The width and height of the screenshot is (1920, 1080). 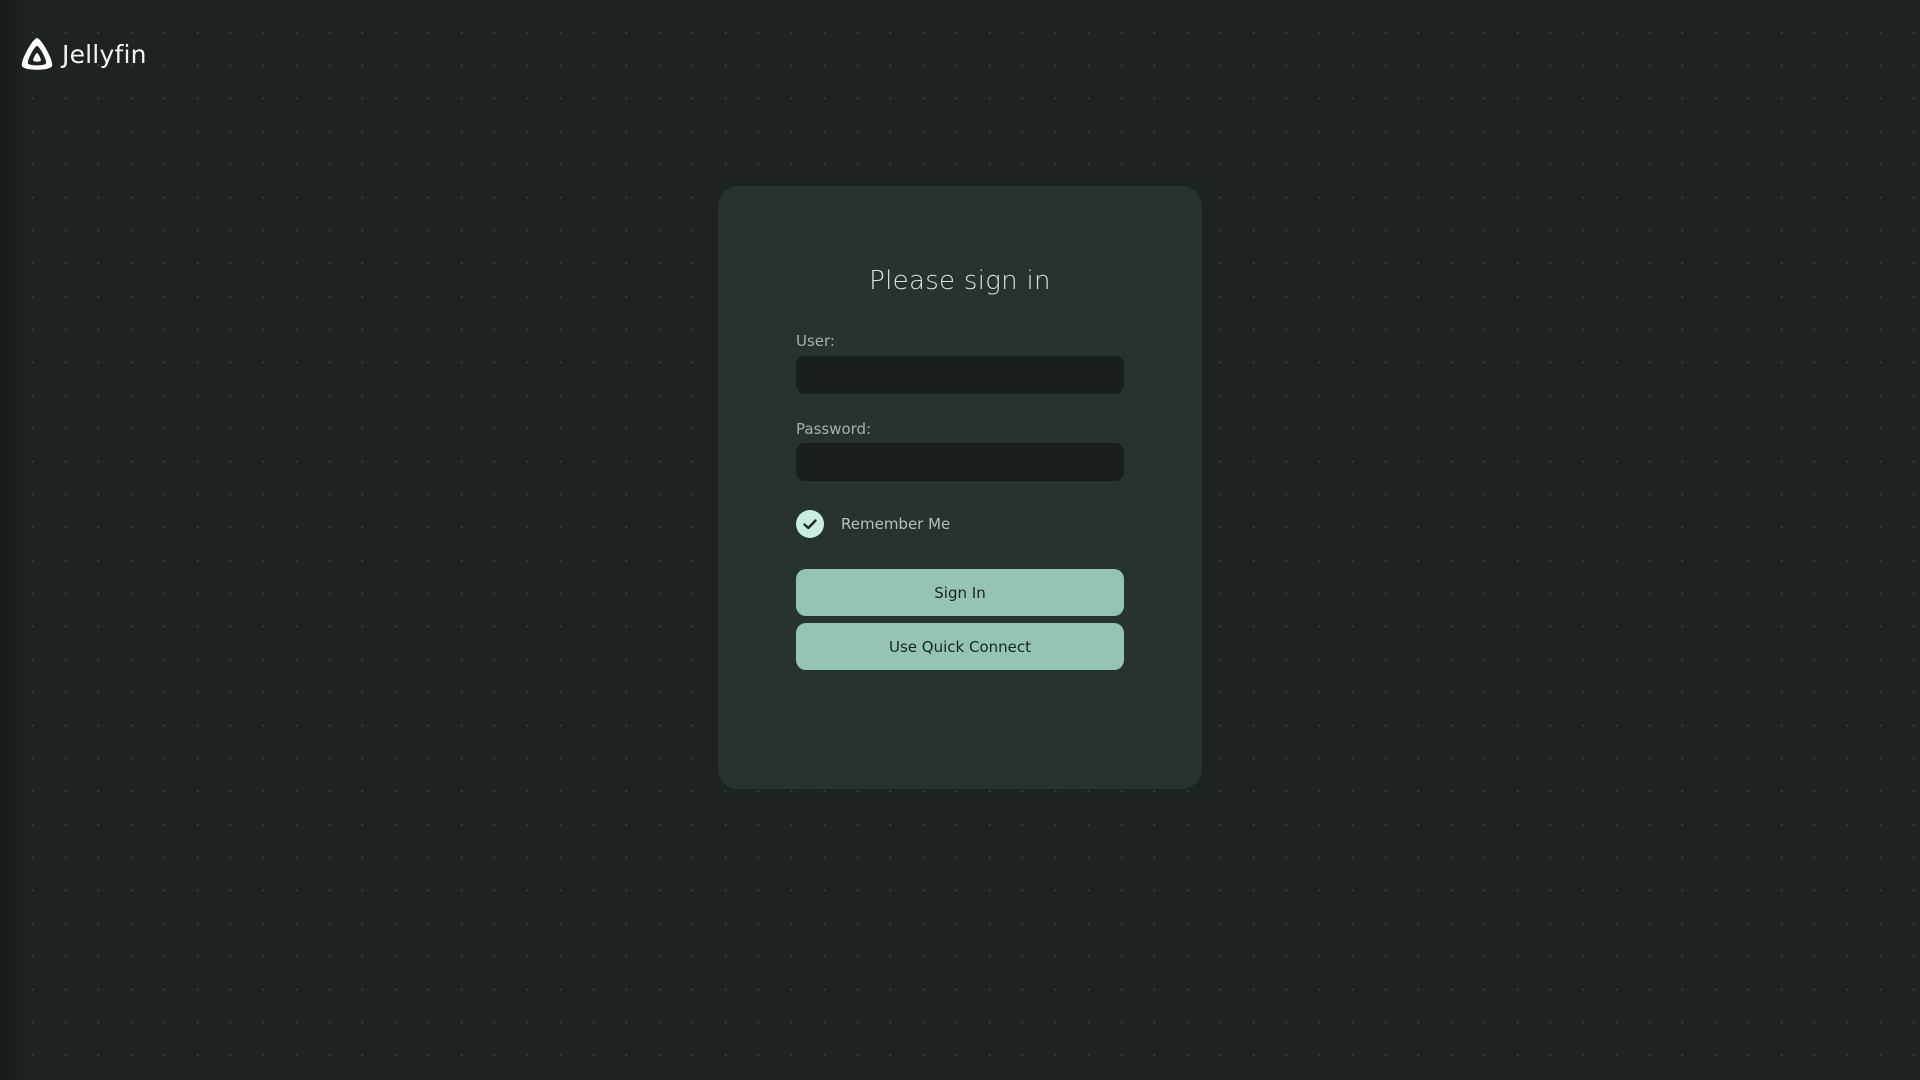 What do you see at coordinates (104, 54) in the screenshot?
I see `brand-name: Jellyfin` at bounding box center [104, 54].